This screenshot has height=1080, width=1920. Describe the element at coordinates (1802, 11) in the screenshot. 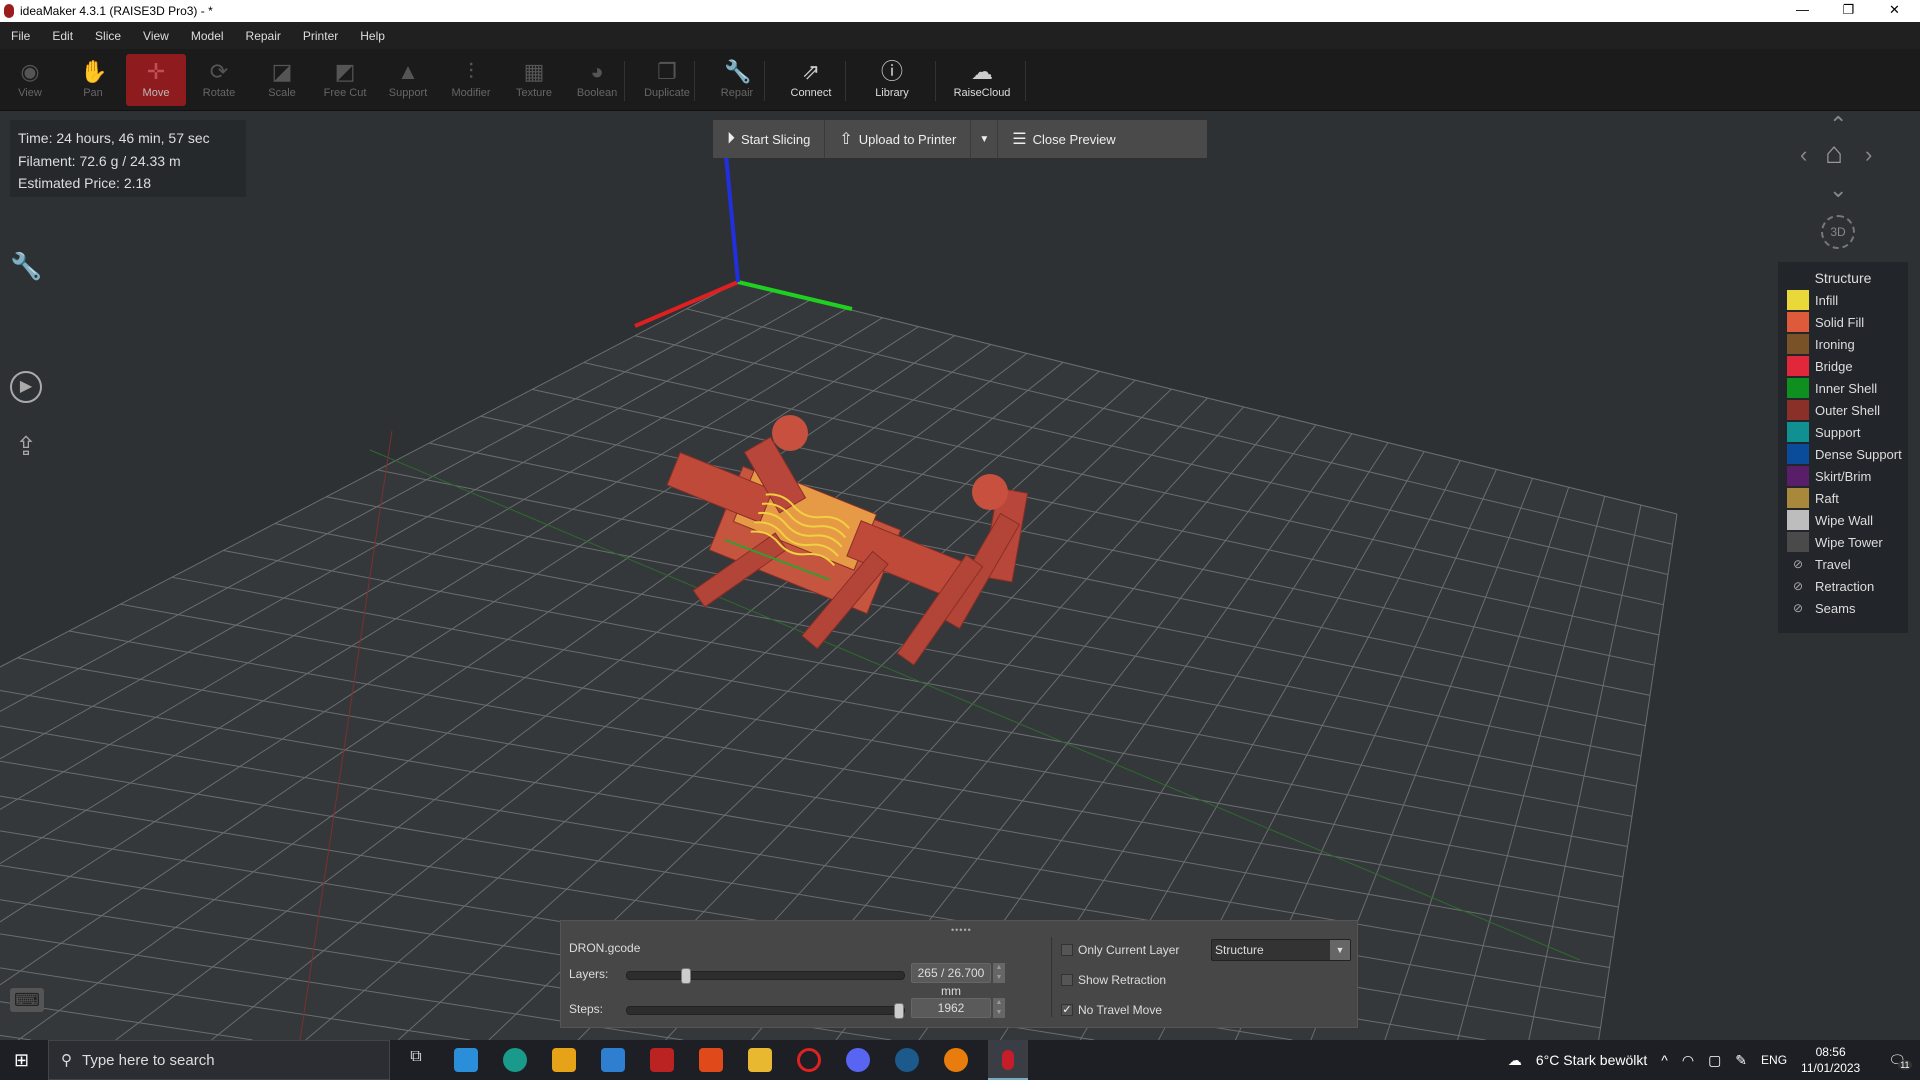

I see `minimize-button: —` at that location.